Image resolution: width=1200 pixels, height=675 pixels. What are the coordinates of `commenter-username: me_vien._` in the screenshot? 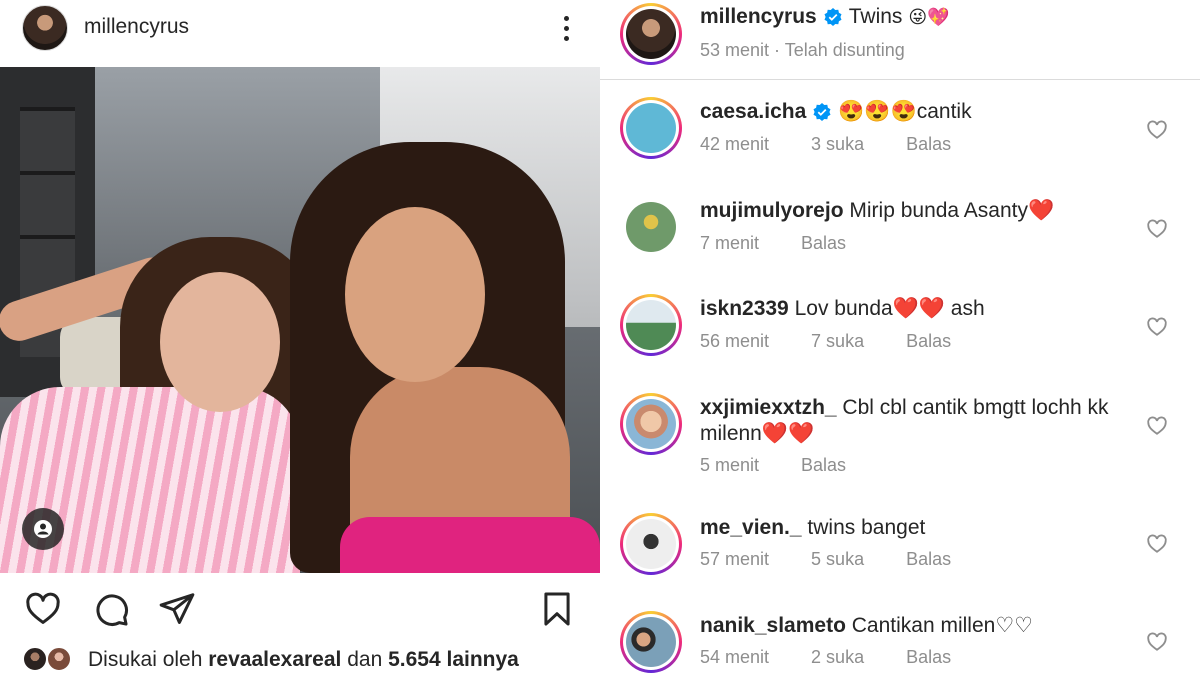 It's located at (751, 527).